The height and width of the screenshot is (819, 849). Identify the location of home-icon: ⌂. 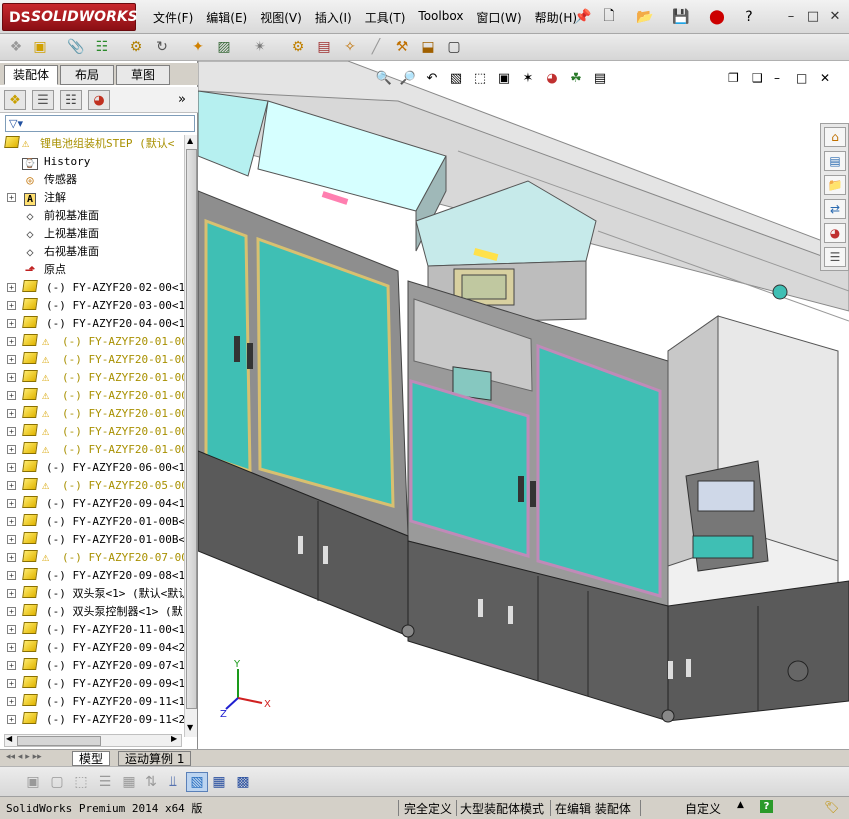
(835, 137).